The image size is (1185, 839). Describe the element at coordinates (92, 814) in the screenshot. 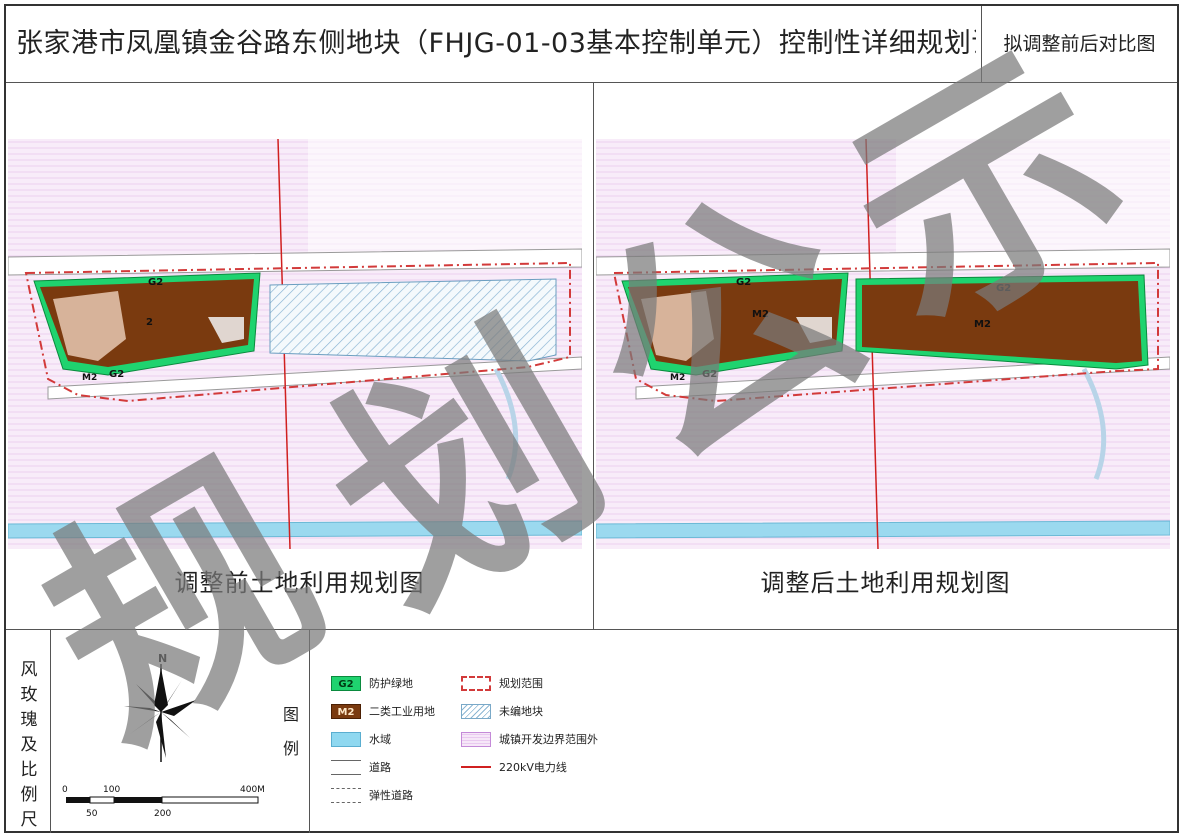

I see `scale-tick-label: 50` at that location.